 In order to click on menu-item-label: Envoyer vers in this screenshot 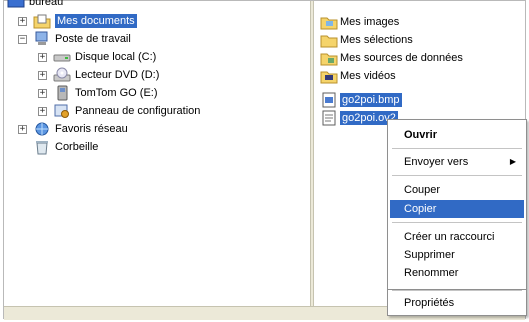, I will do `click(436, 162)`.